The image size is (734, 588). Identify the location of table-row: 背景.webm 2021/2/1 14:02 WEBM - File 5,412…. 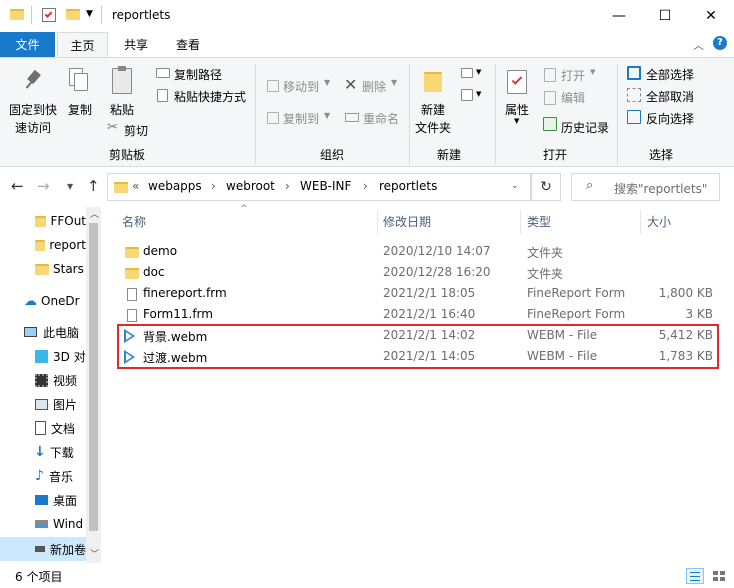
(418, 336).